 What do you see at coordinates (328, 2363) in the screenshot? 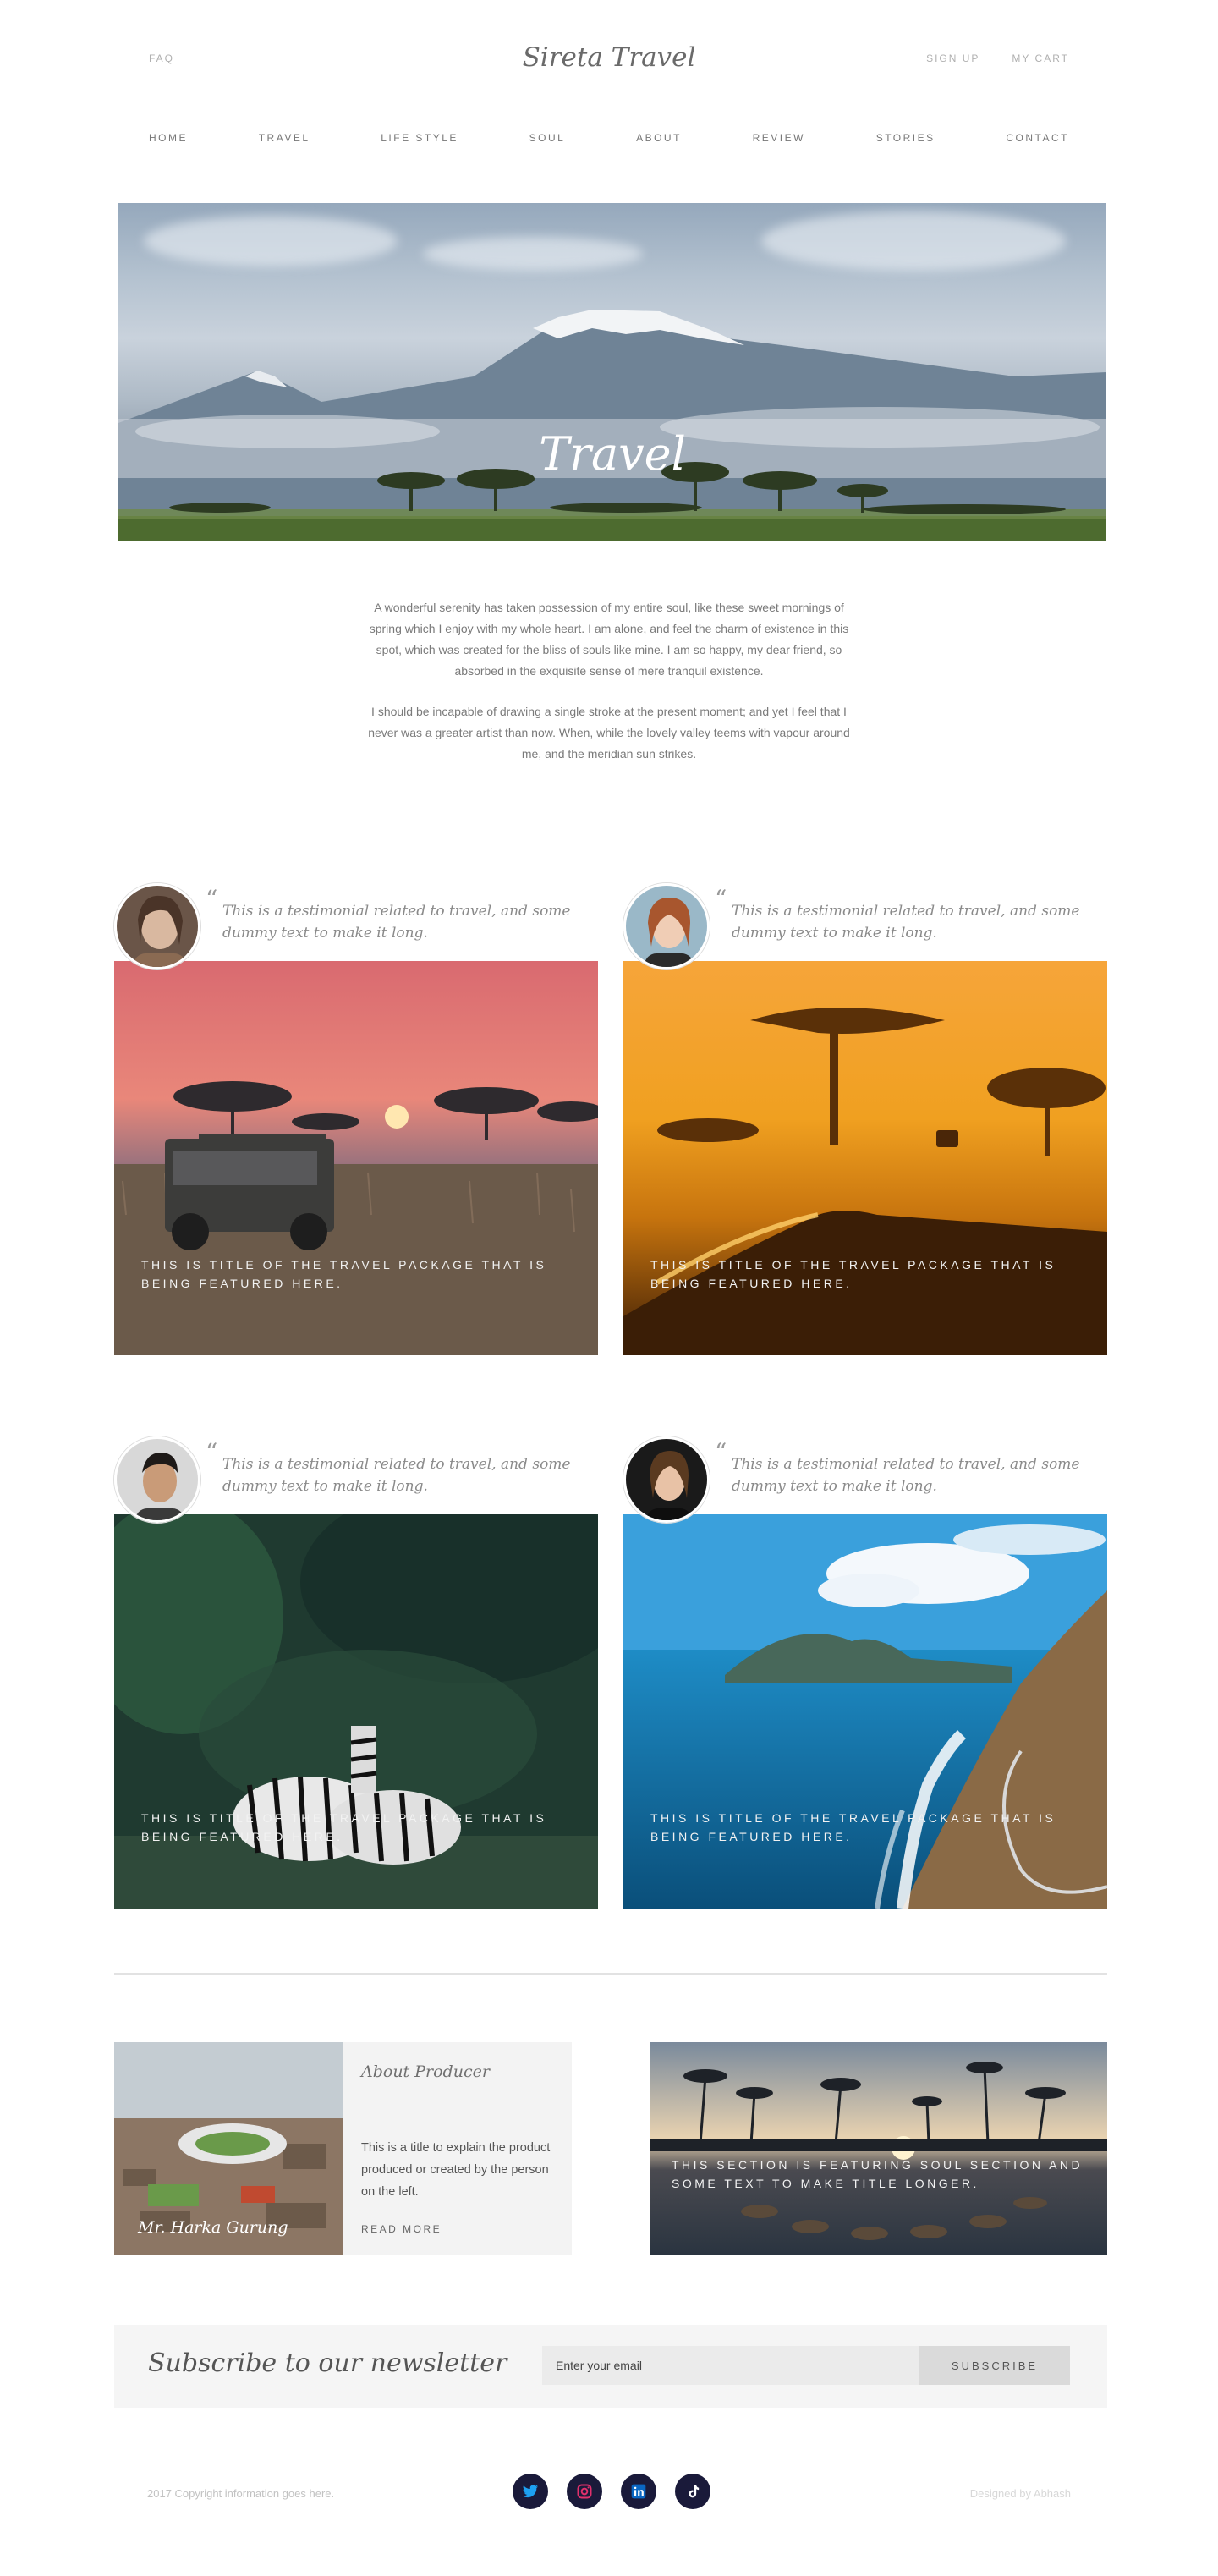
I see `newsletter-title: Subscribe to our newsletter` at bounding box center [328, 2363].